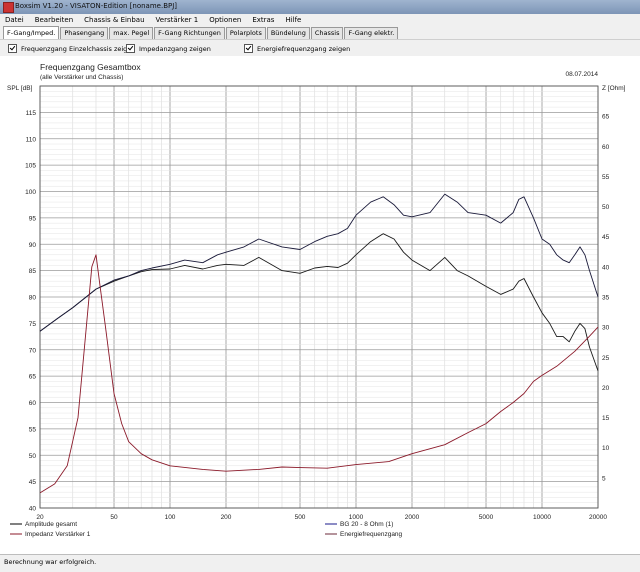  Describe the element at coordinates (78, 48) in the screenshot. I see `einzelchassis-label: Frequenzgang Einzelchassis zeigen` at that location.